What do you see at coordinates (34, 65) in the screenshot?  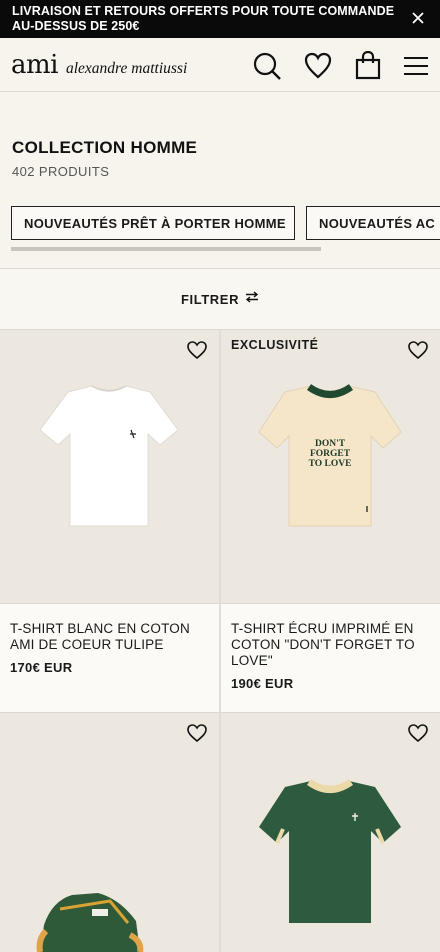 I see `logo-mark: ami` at bounding box center [34, 65].